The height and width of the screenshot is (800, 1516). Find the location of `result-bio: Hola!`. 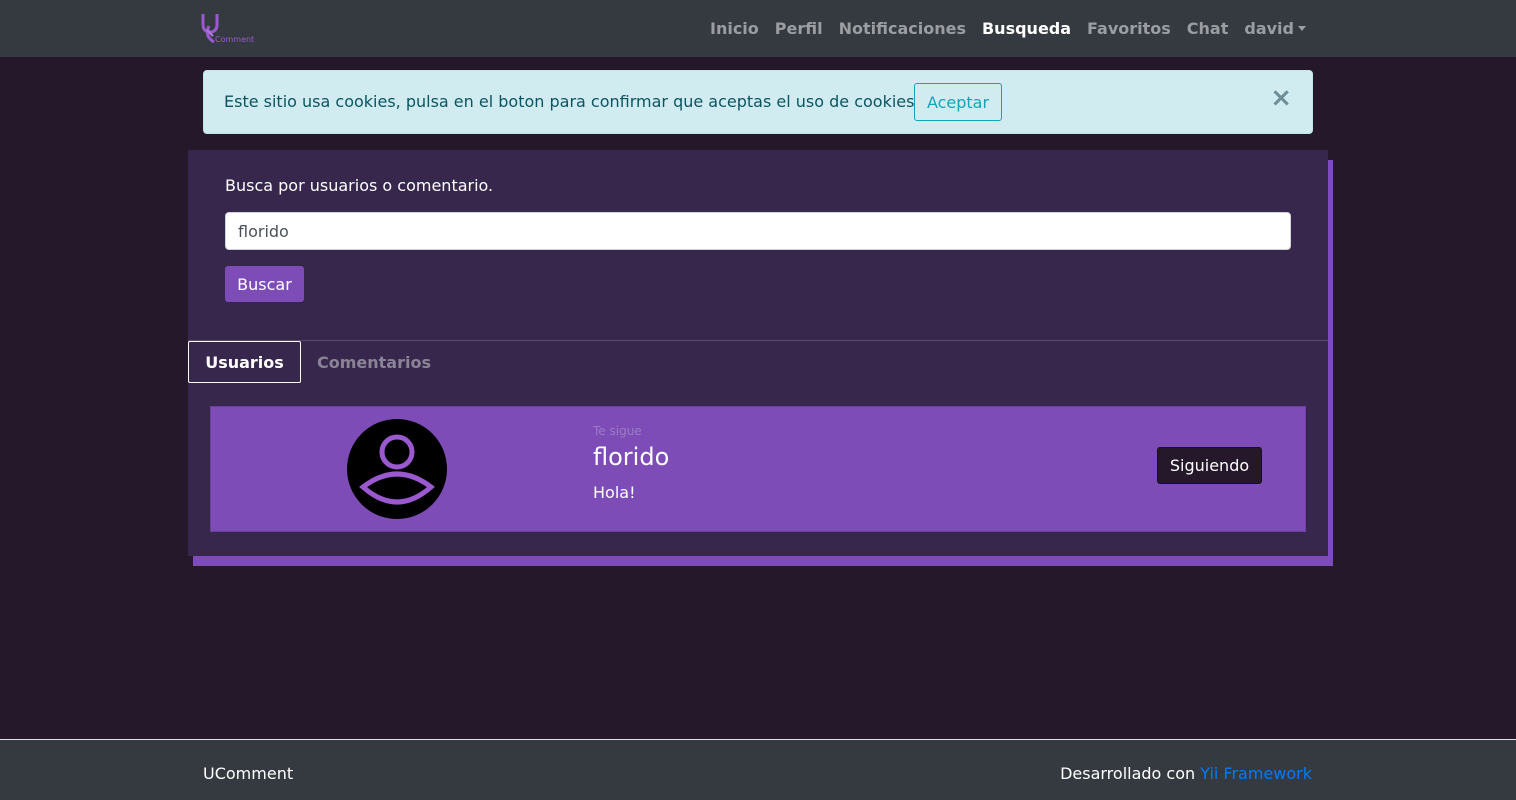

result-bio: Hola! is located at coordinates (614, 492).